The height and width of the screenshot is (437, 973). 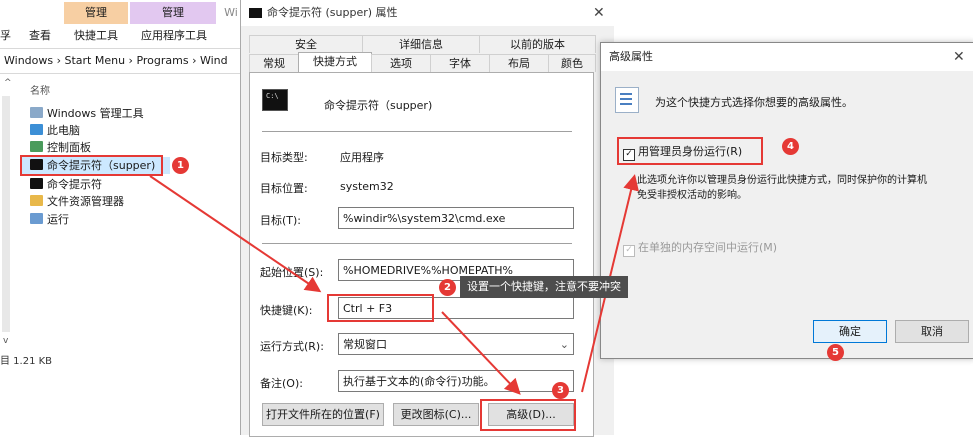 I want to click on step-badge-3: 3, so click(x=560, y=390).